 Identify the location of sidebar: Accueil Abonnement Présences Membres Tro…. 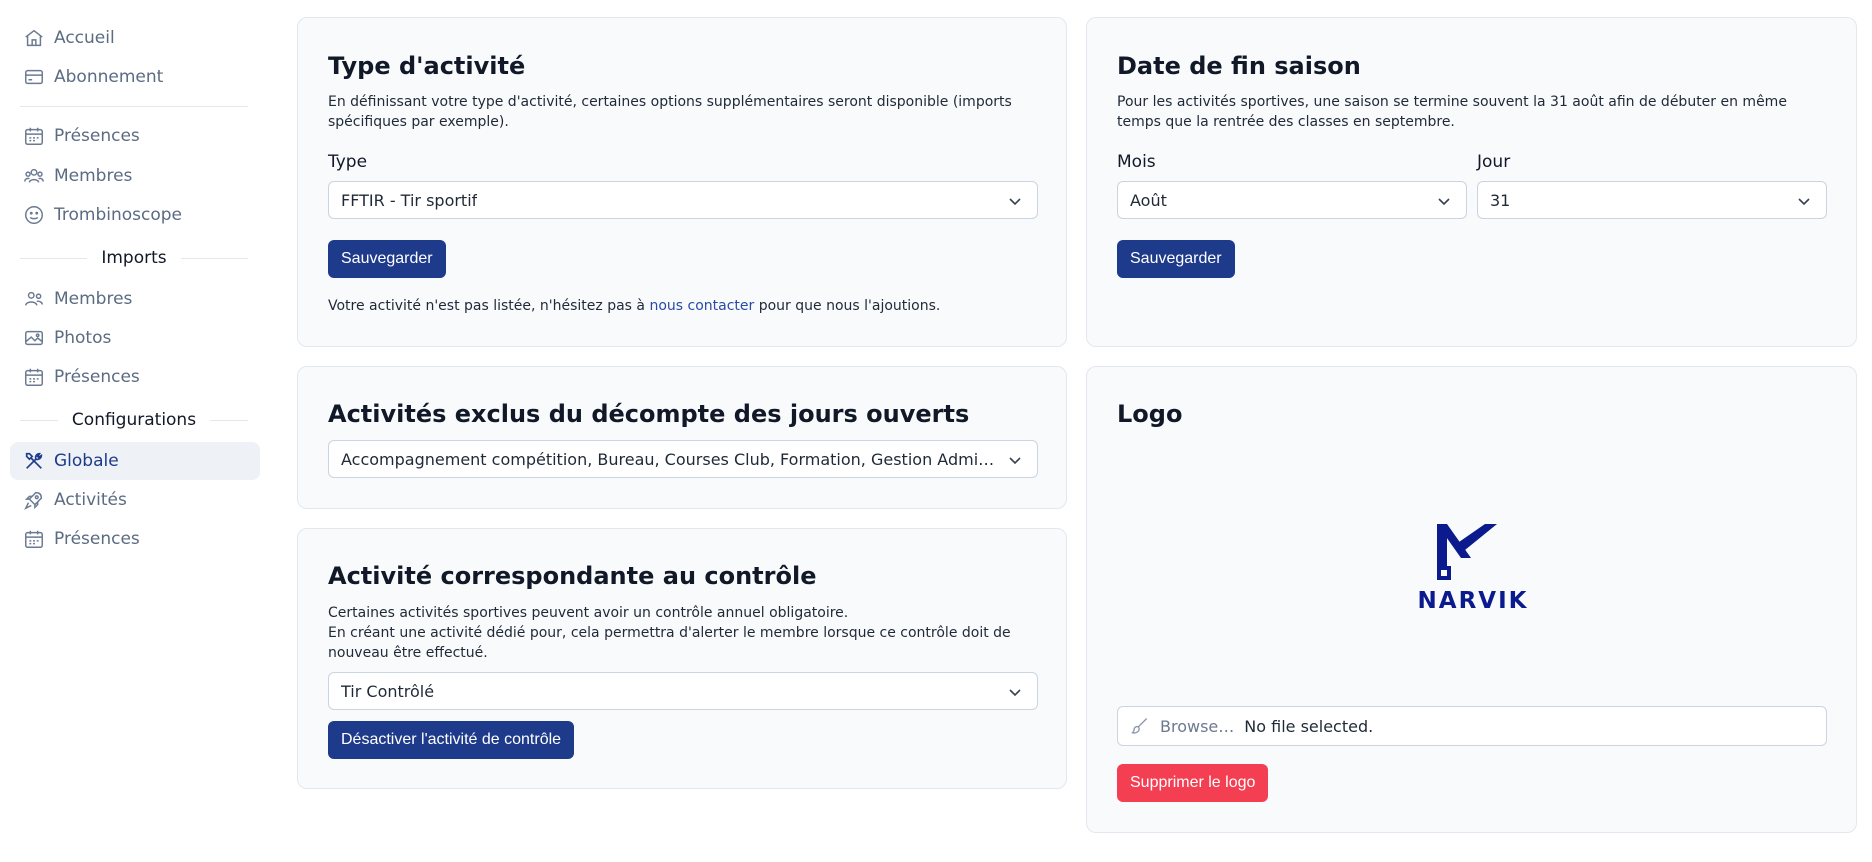
(135, 431).